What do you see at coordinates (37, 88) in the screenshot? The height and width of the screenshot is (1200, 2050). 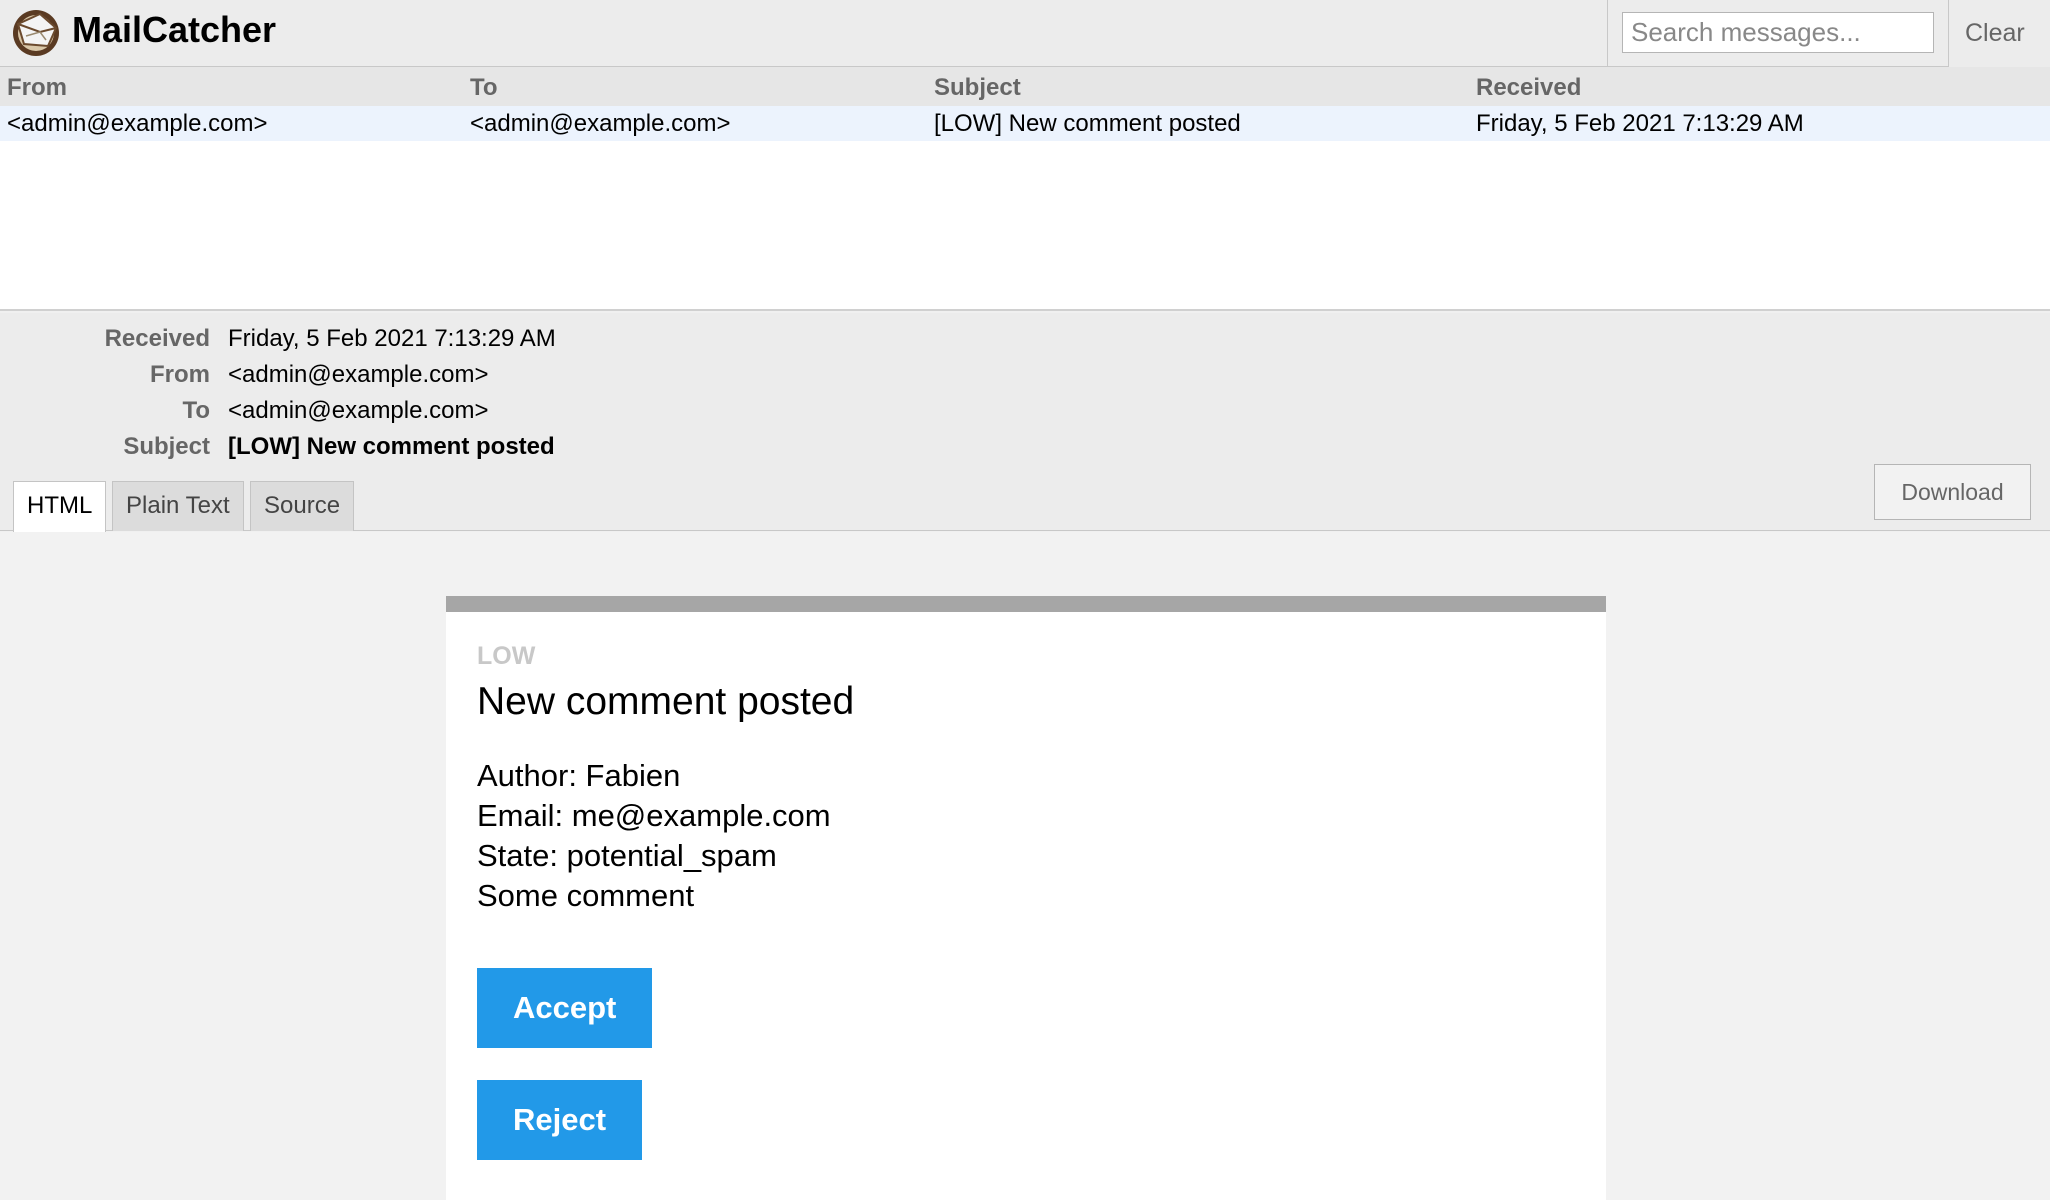 I see `column-header-from: From` at bounding box center [37, 88].